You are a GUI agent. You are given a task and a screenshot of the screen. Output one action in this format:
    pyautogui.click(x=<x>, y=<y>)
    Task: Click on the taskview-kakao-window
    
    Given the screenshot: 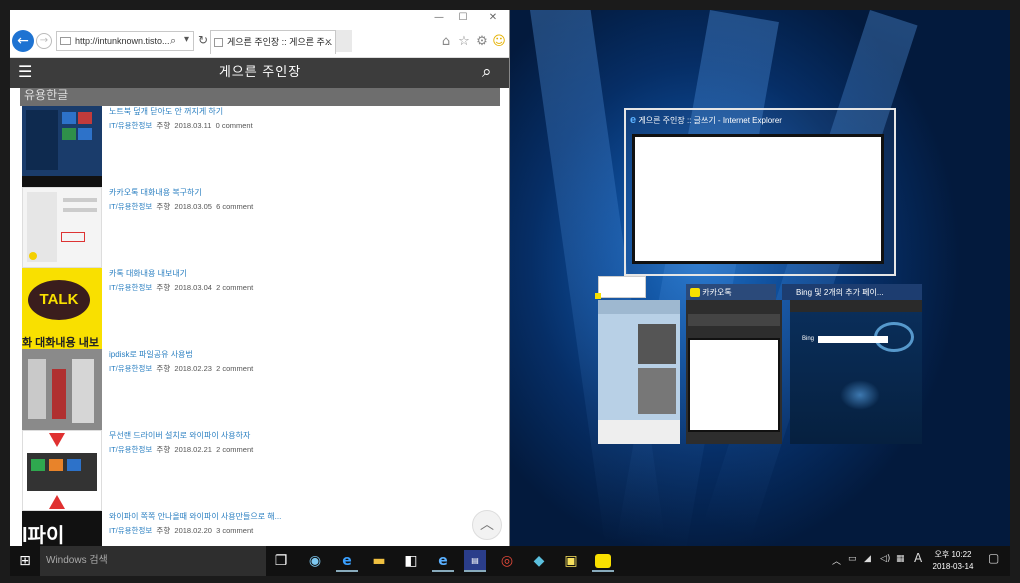 What is the action you would take?
    pyautogui.click(x=734, y=372)
    